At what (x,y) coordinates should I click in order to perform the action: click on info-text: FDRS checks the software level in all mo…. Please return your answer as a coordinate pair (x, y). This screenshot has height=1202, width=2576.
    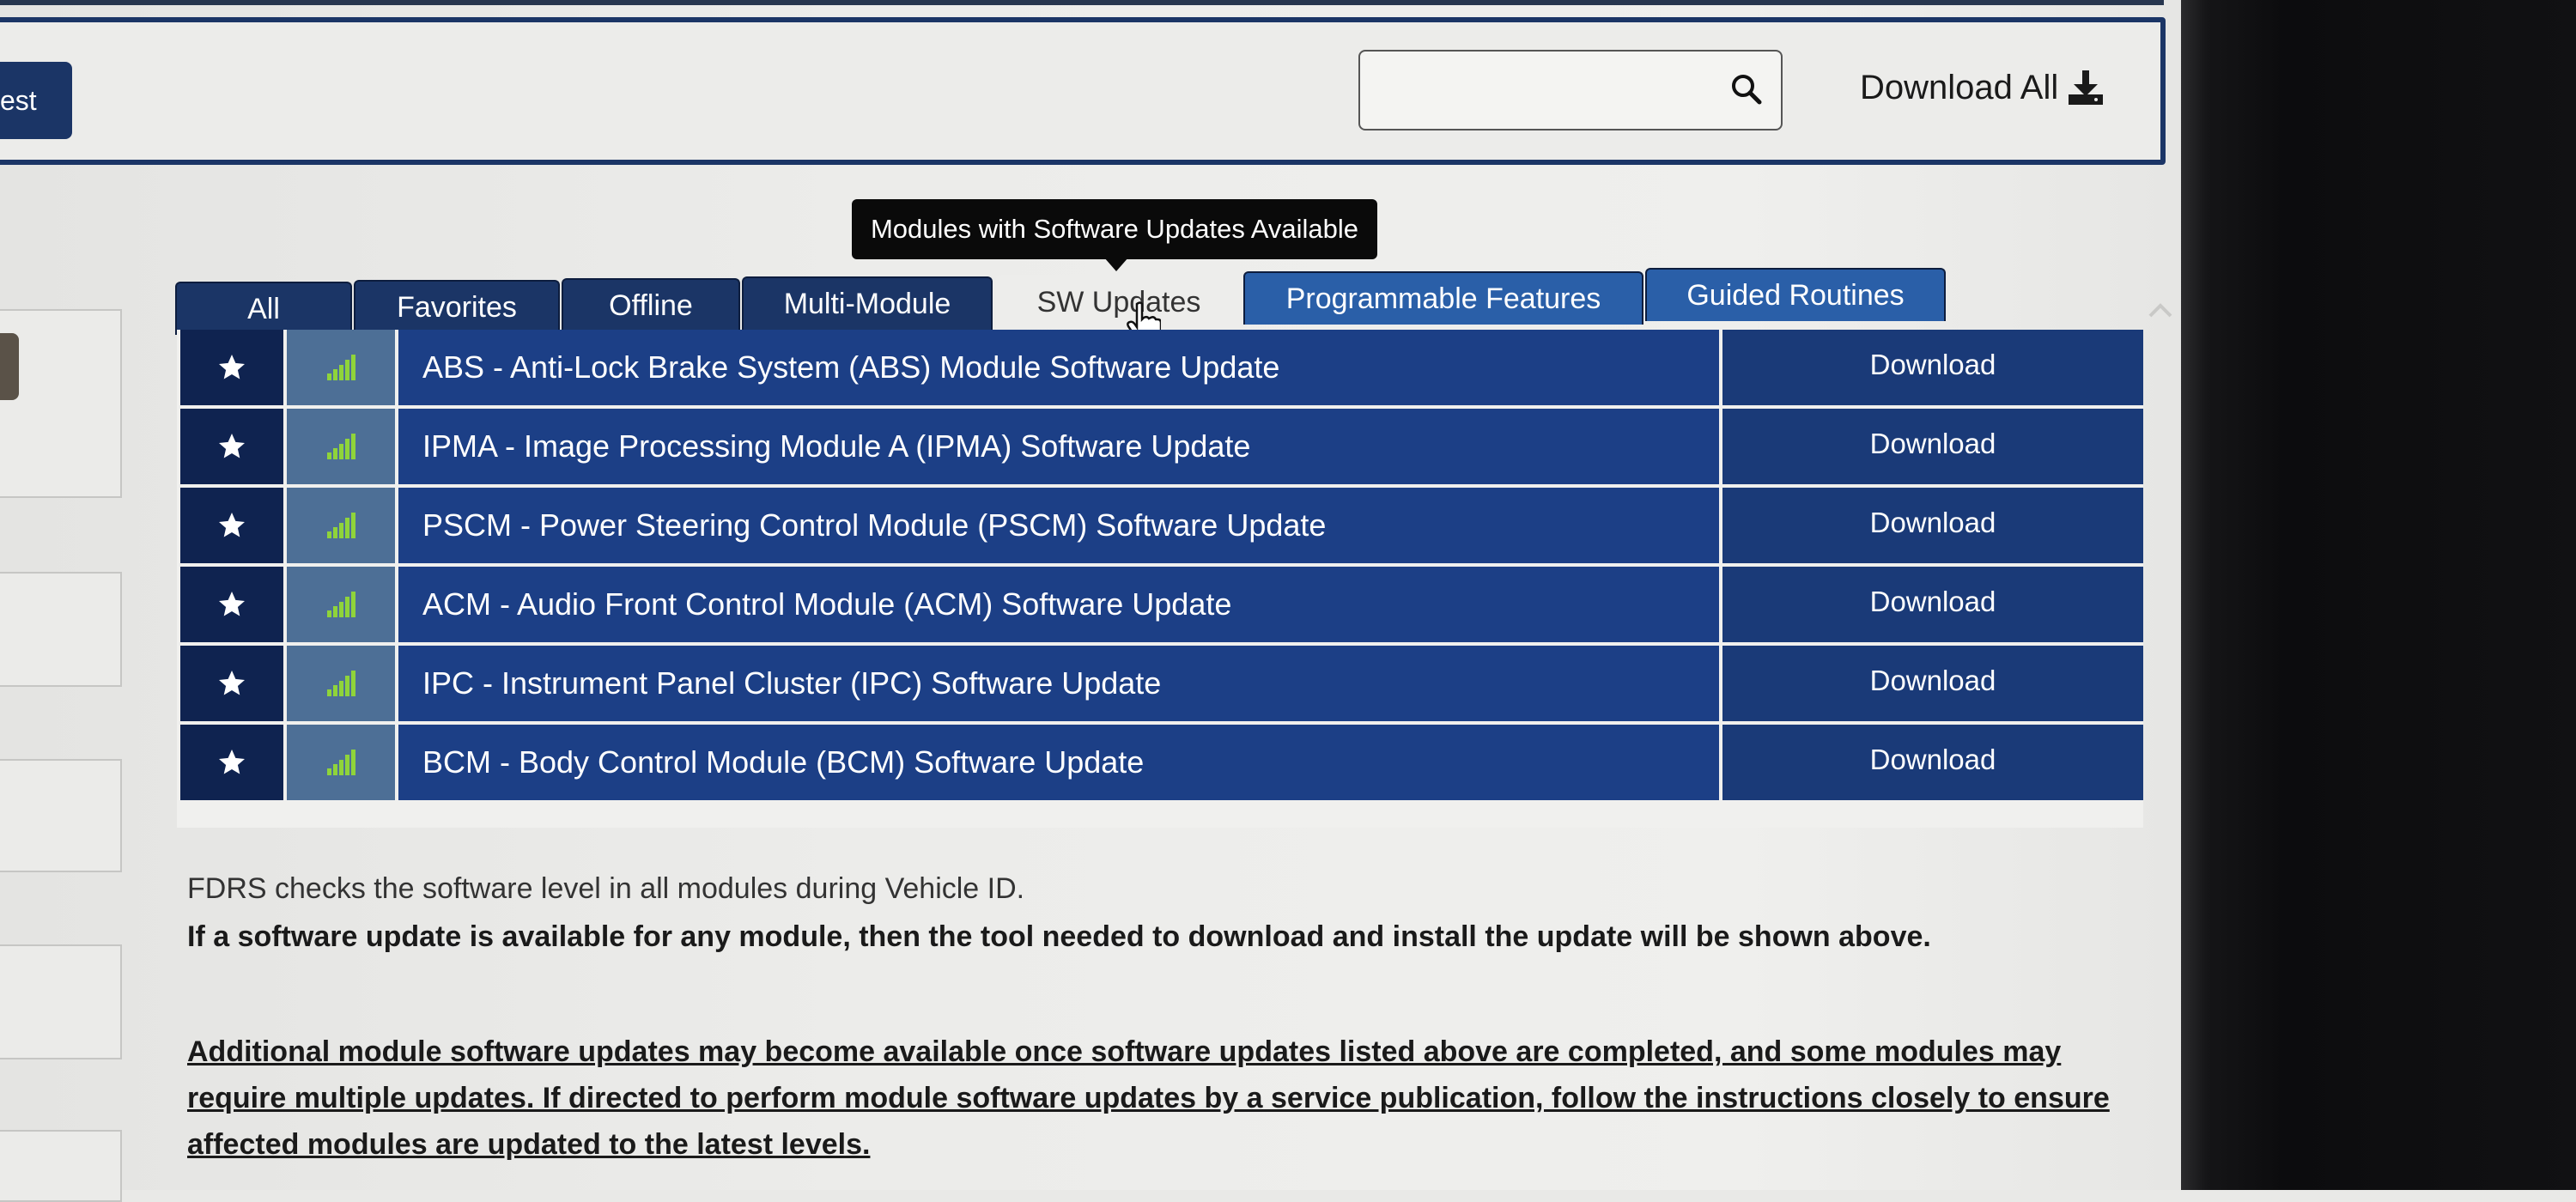
    Looking at the image, I should click on (606, 889).